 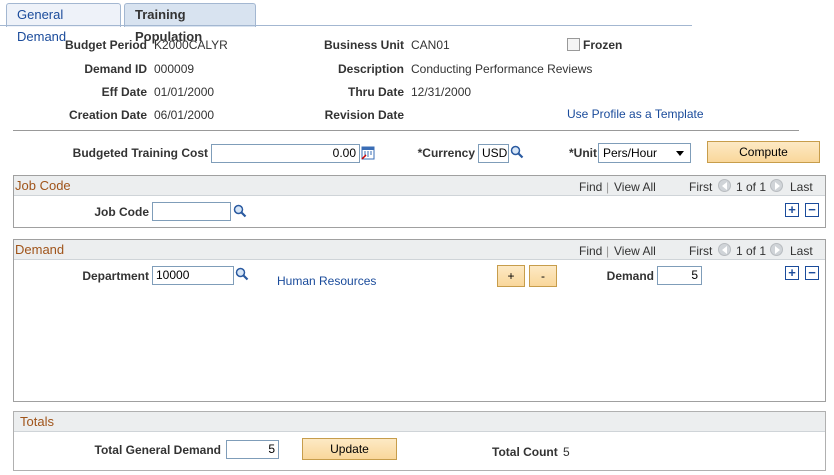 What do you see at coordinates (193, 275) in the screenshot?
I see `department-input: 10000` at bounding box center [193, 275].